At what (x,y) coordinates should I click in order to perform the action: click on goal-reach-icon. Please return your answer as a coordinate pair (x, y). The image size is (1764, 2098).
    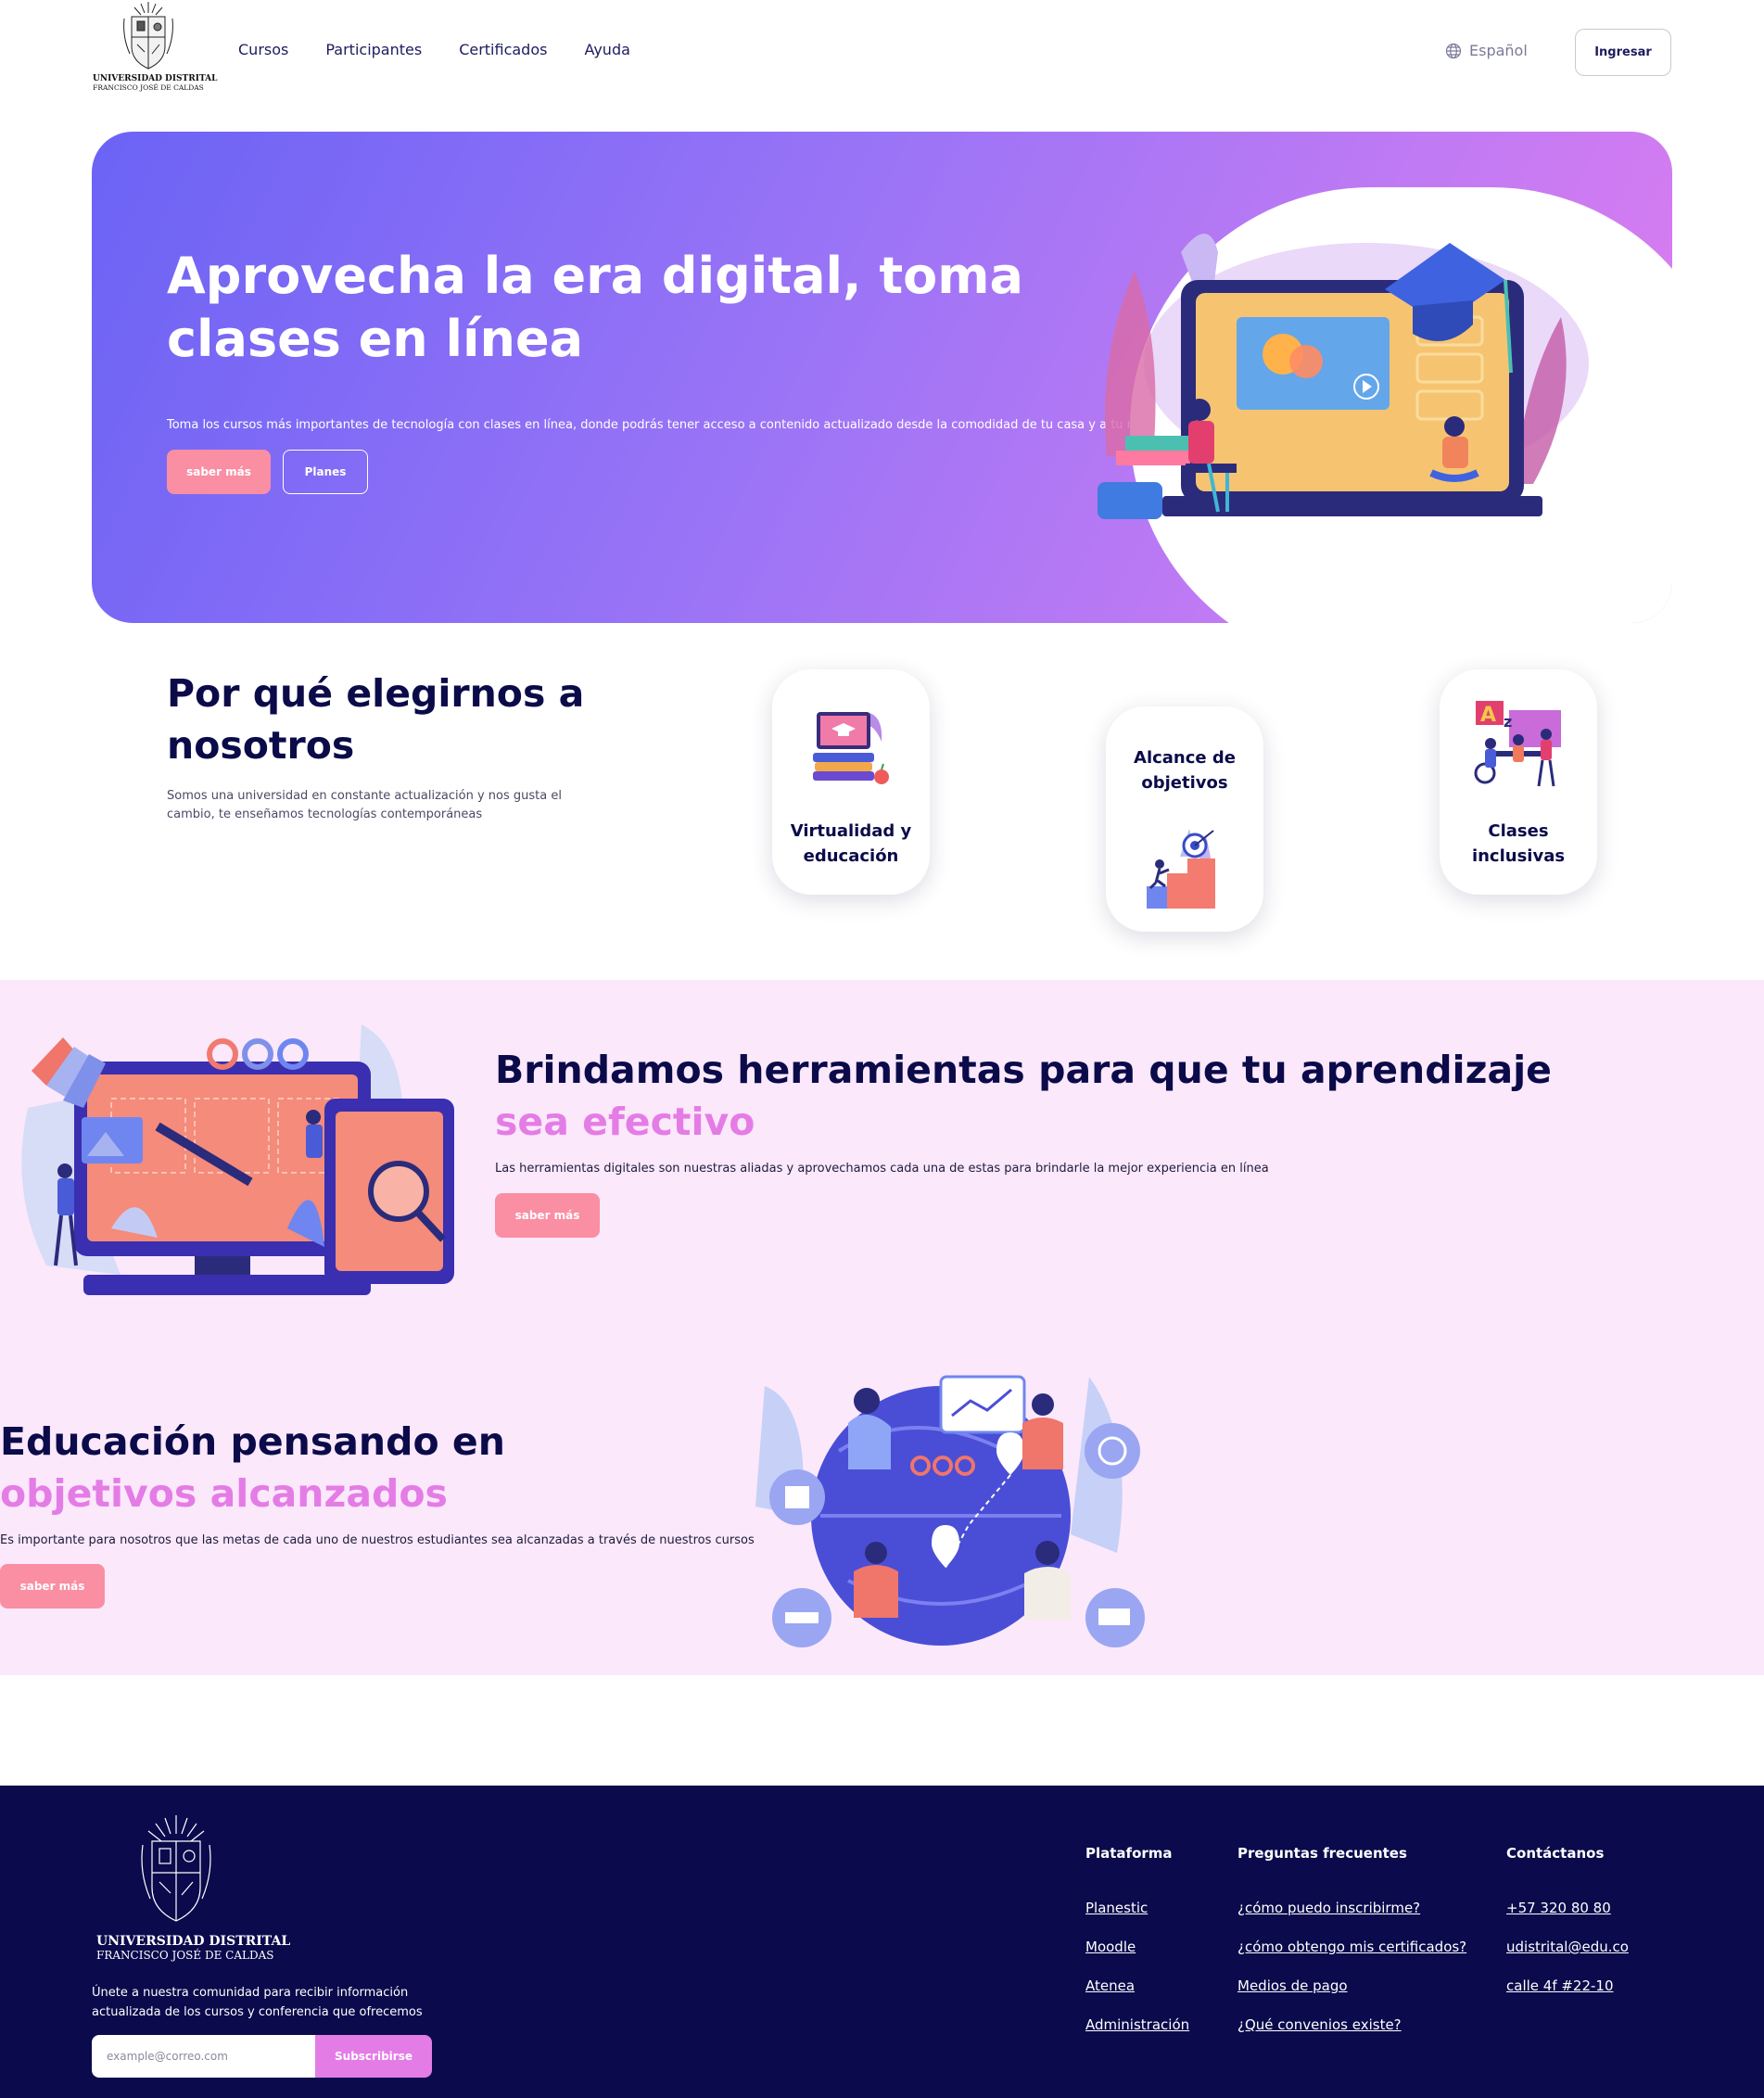
    Looking at the image, I should click on (1181, 869).